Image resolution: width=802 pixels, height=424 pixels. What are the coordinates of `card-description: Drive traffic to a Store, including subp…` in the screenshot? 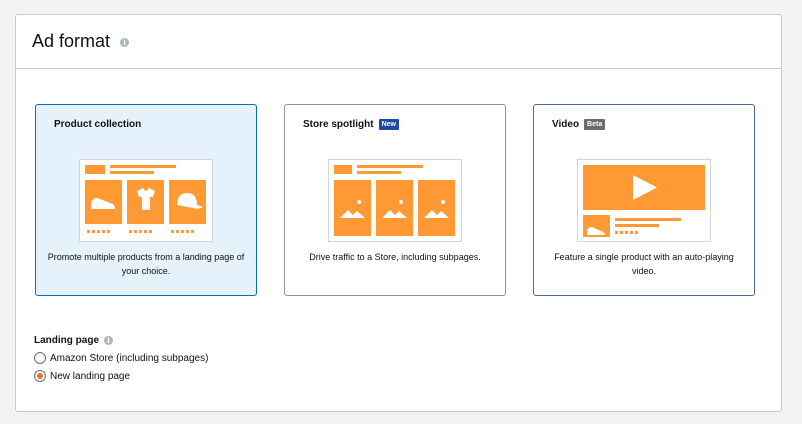 It's located at (395, 257).